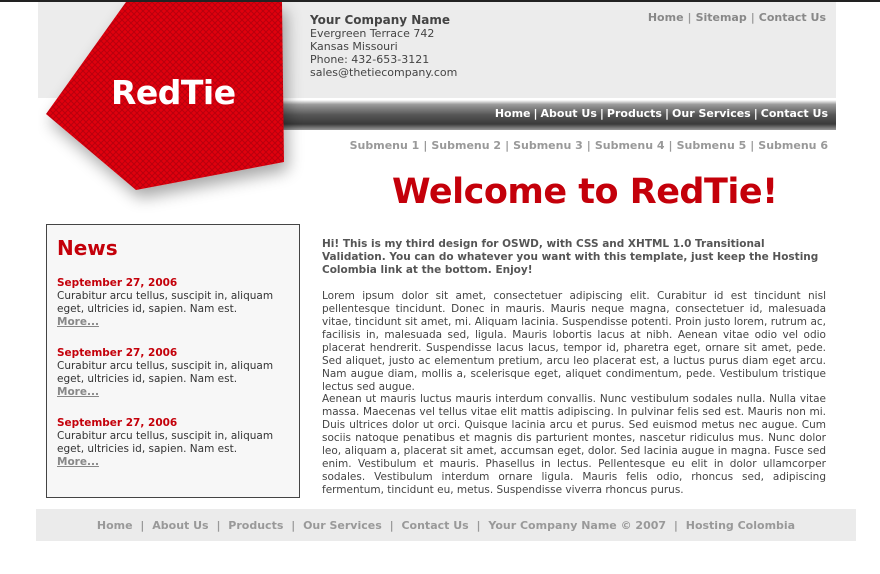 This screenshot has height=574, width=880. What do you see at coordinates (384, 72) in the screenshot?
I see `company-email: sales@thetiecompany.com` at bounding box center [384, 72].